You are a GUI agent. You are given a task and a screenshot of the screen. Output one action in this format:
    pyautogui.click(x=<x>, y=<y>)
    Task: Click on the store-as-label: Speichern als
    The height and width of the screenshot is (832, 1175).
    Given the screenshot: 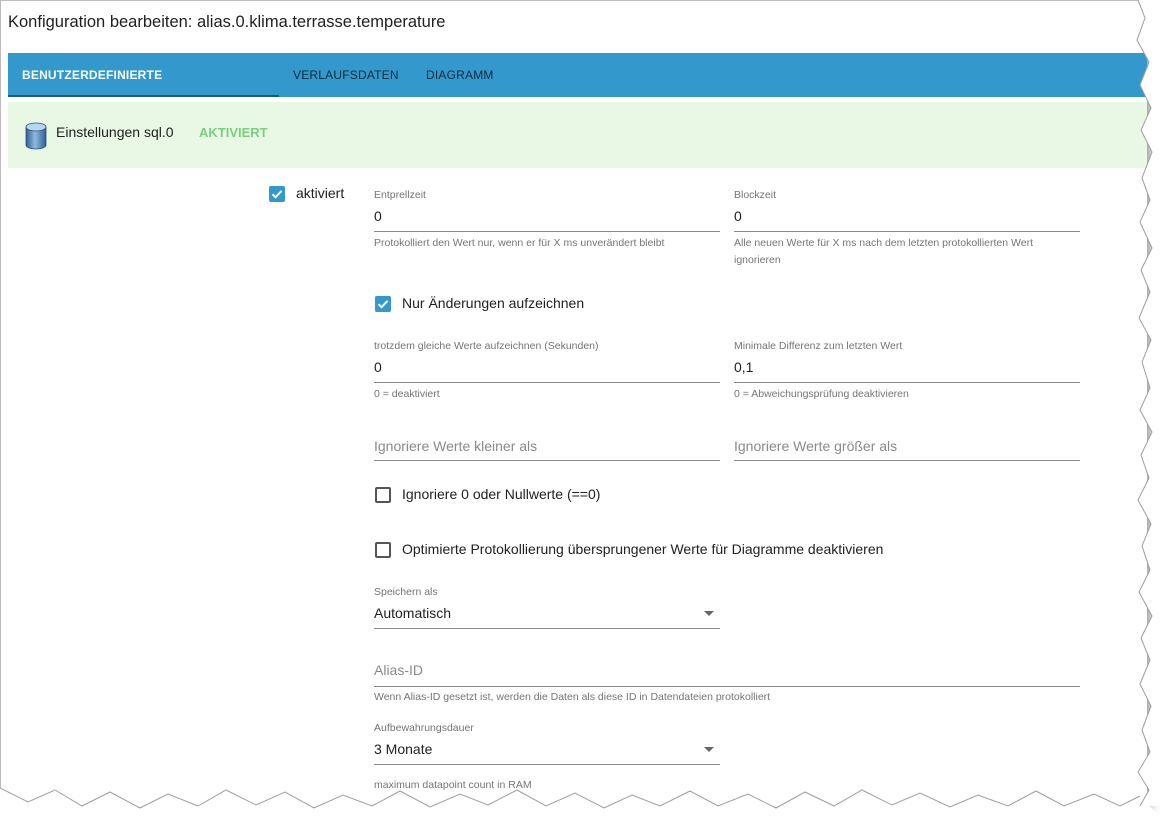 What is the action you would take?
    pyautogui.click(x=406, y=592)
    